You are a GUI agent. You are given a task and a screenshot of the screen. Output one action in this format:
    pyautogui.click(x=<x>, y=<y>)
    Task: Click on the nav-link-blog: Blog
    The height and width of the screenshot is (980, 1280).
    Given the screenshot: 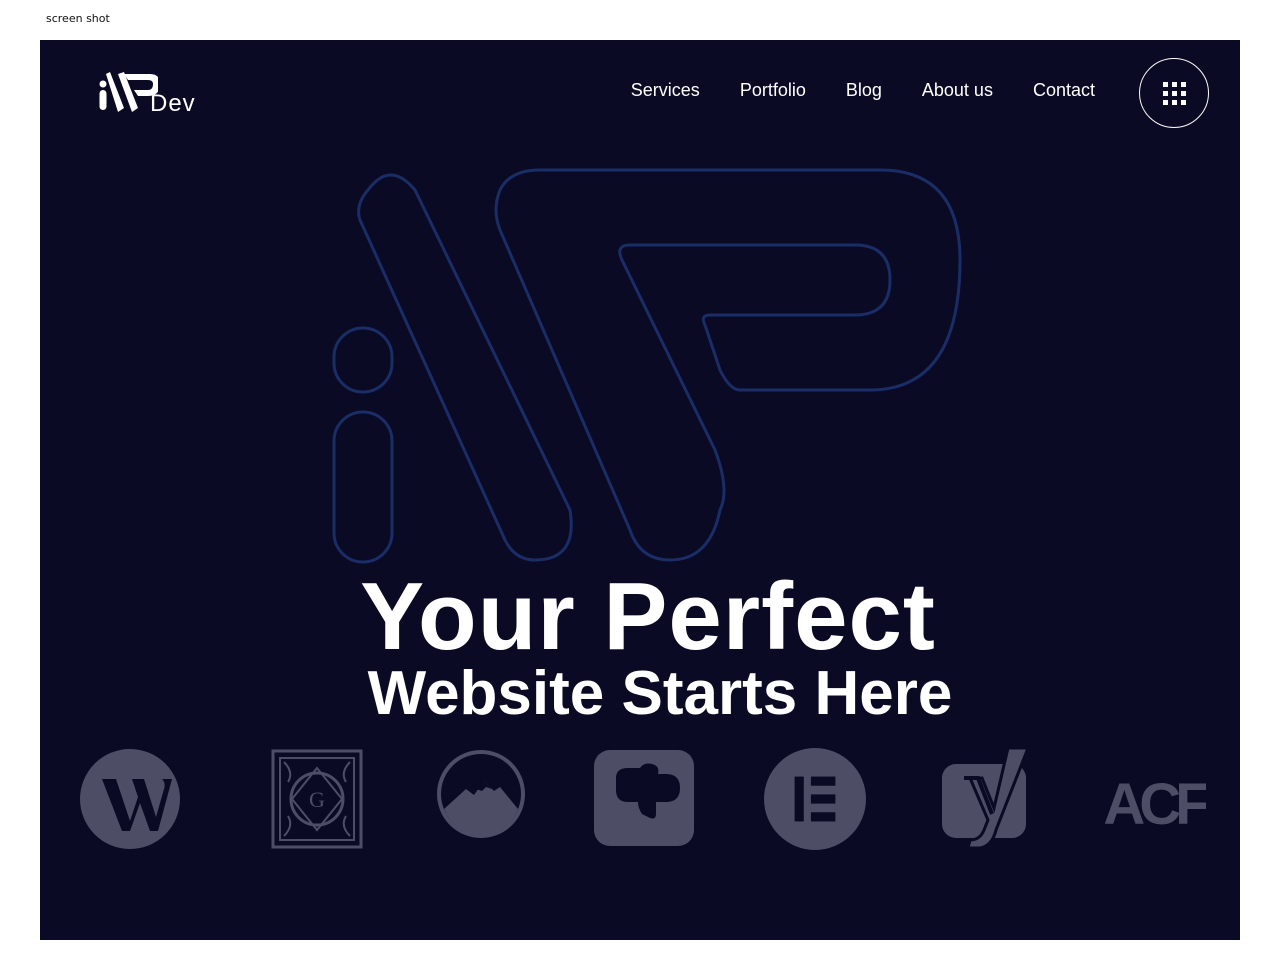 What is the action you would take?
    pyautogui.click(x=864, y=90)
    